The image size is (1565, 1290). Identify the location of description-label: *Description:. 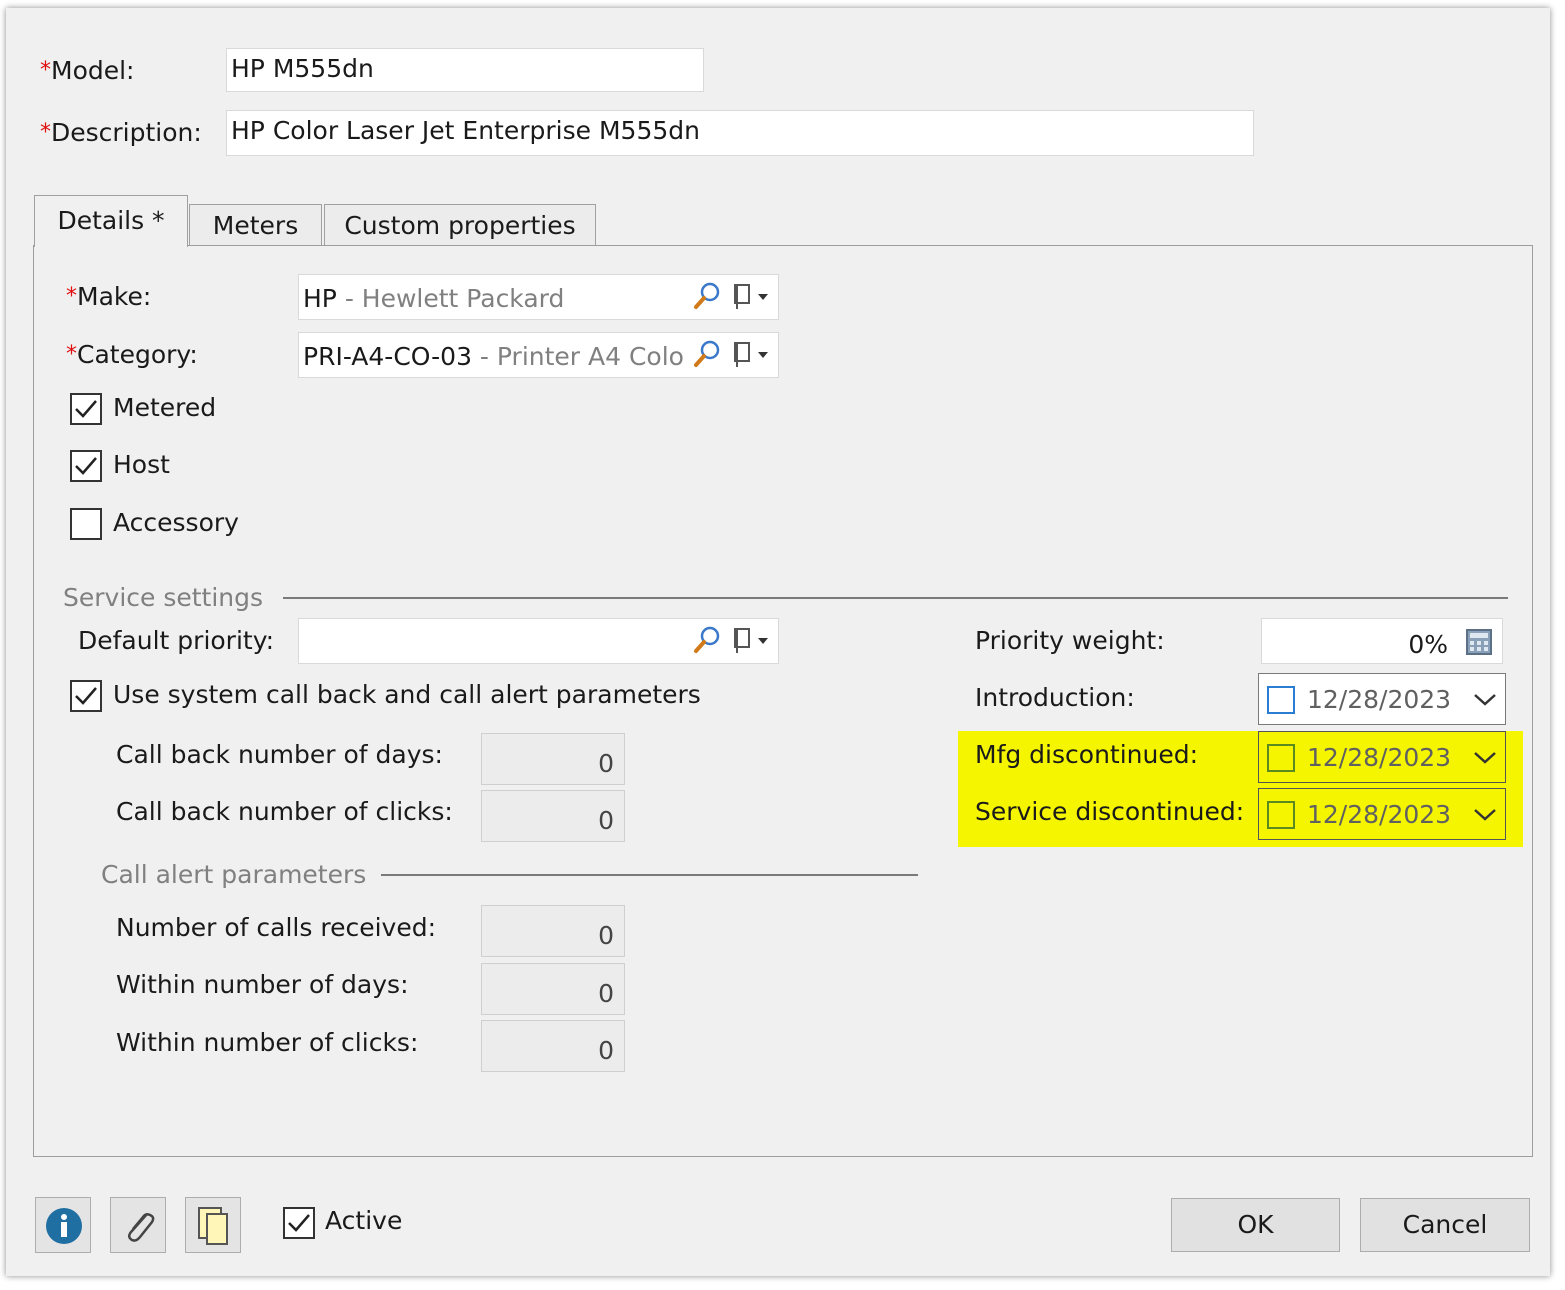
(121, 133).